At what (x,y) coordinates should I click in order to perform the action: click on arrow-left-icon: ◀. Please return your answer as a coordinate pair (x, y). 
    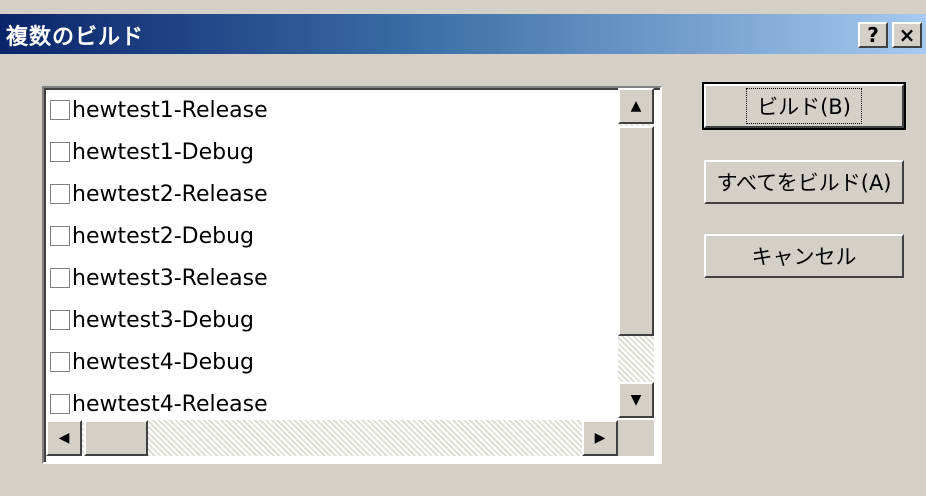
    Looking at the image, I should click on (64, 438).